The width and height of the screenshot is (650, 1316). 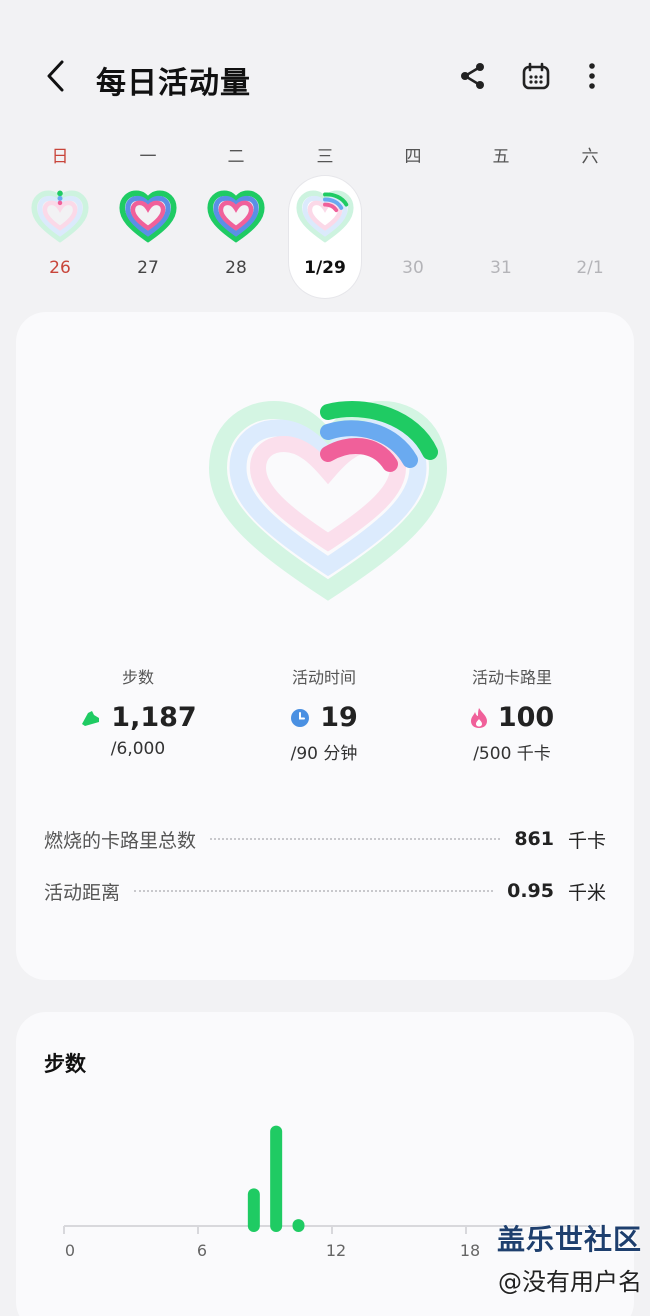 What do you see at coordinates (534, 839) in the screenshot?
I see `row-value: 861` at bounding box center [534, 839].